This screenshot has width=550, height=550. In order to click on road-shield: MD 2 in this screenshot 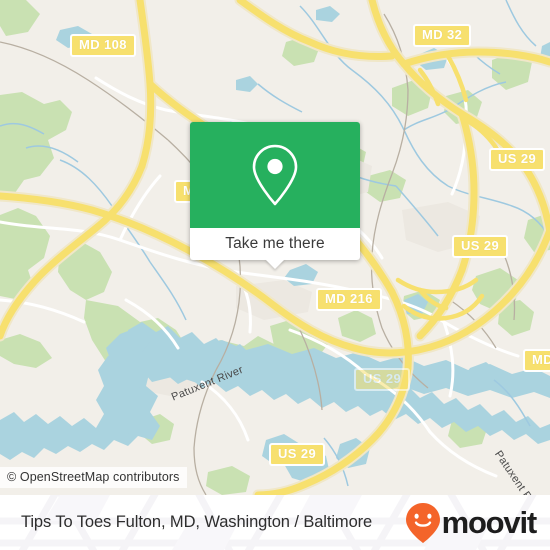, I will do `click(536, 360)`.